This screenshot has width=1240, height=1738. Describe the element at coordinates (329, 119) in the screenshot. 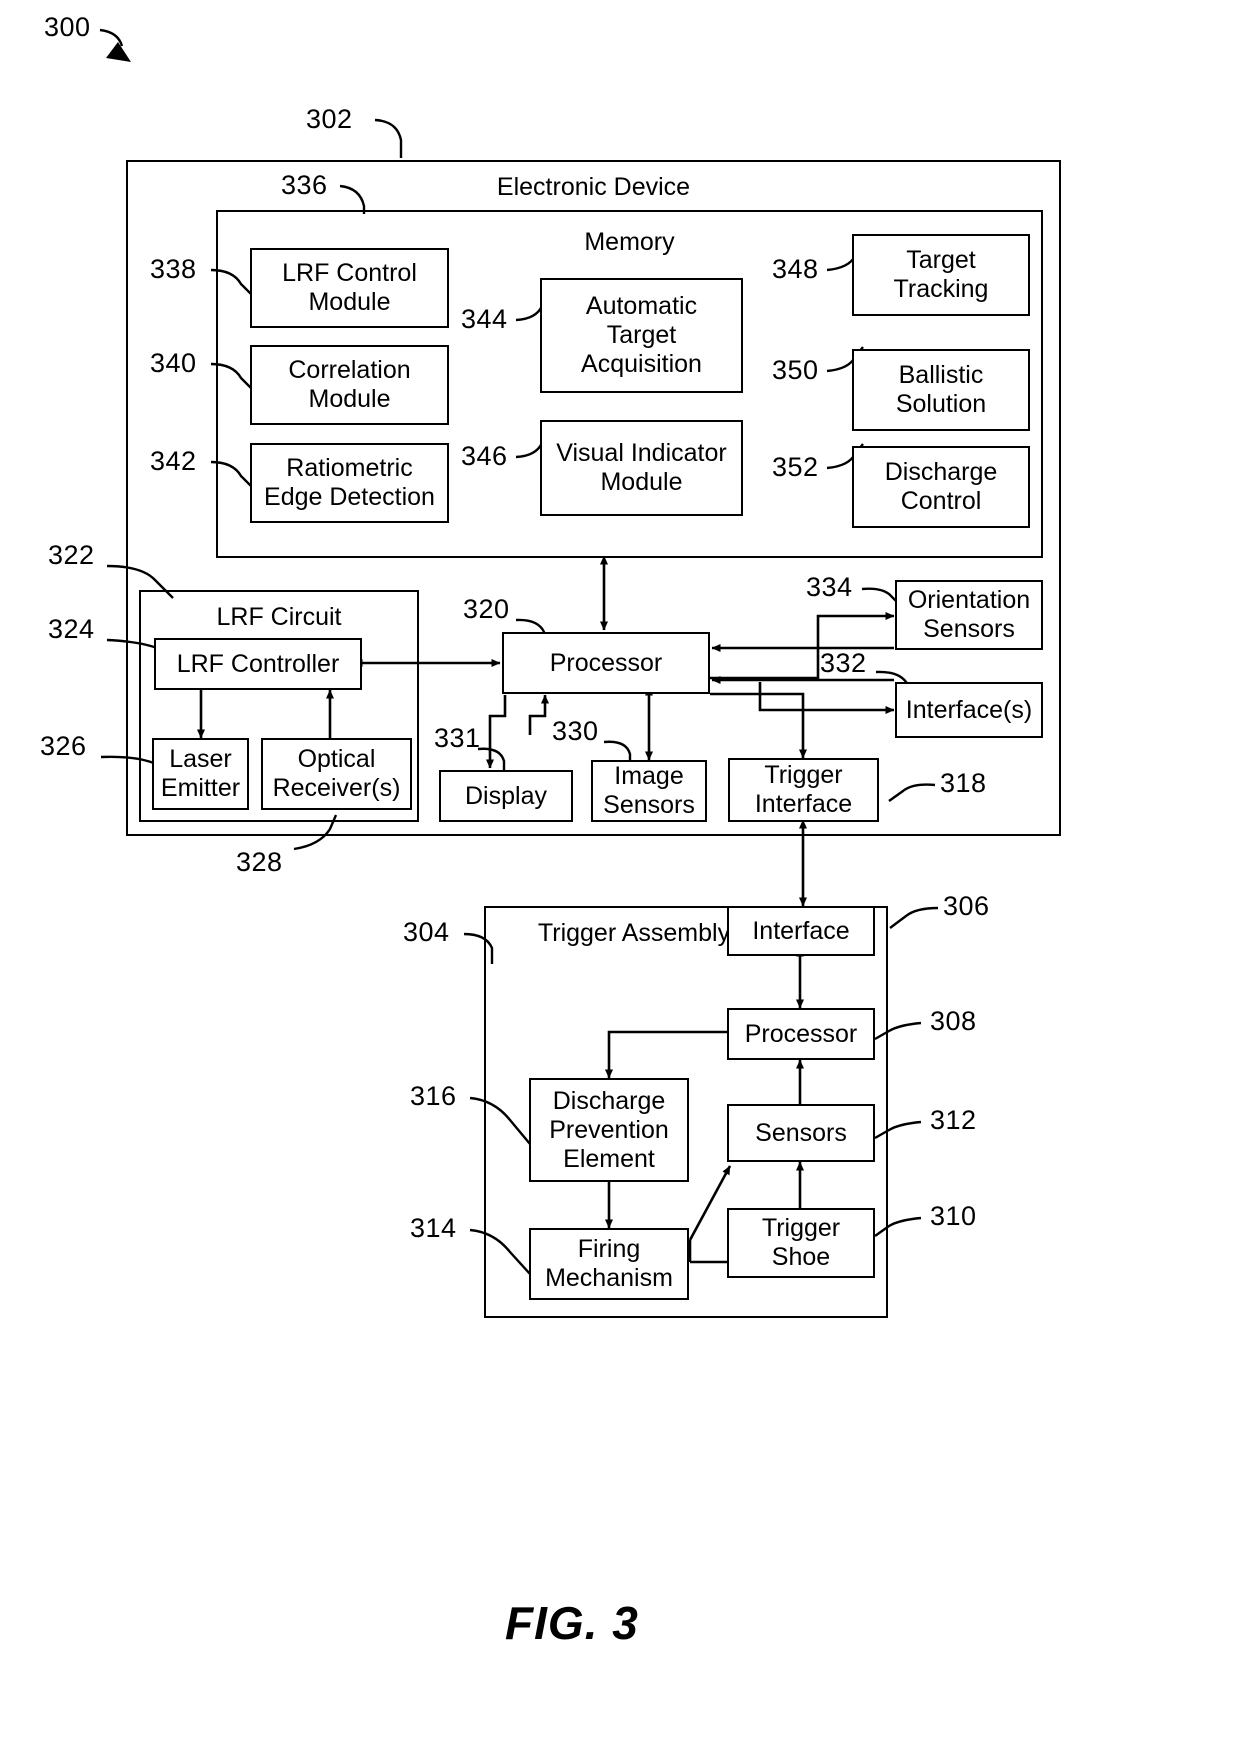

I see `ref-302: 302` at that location.